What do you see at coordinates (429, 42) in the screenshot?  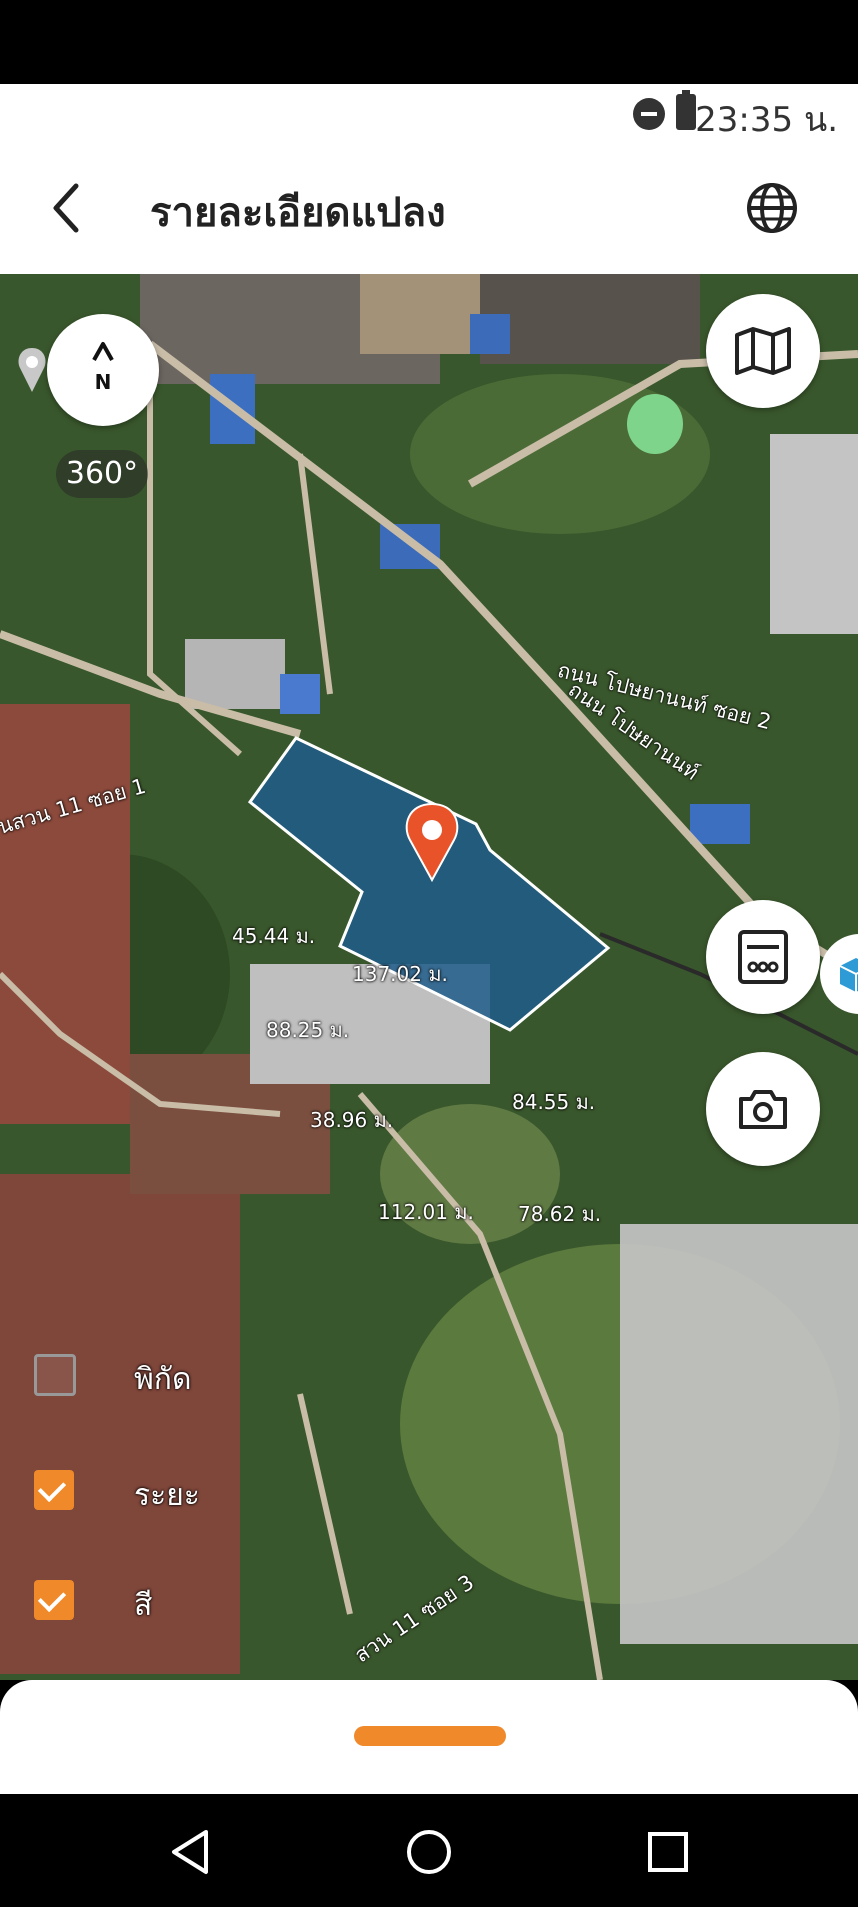 I see `top-black-bar` at bounding box center [429, 42].